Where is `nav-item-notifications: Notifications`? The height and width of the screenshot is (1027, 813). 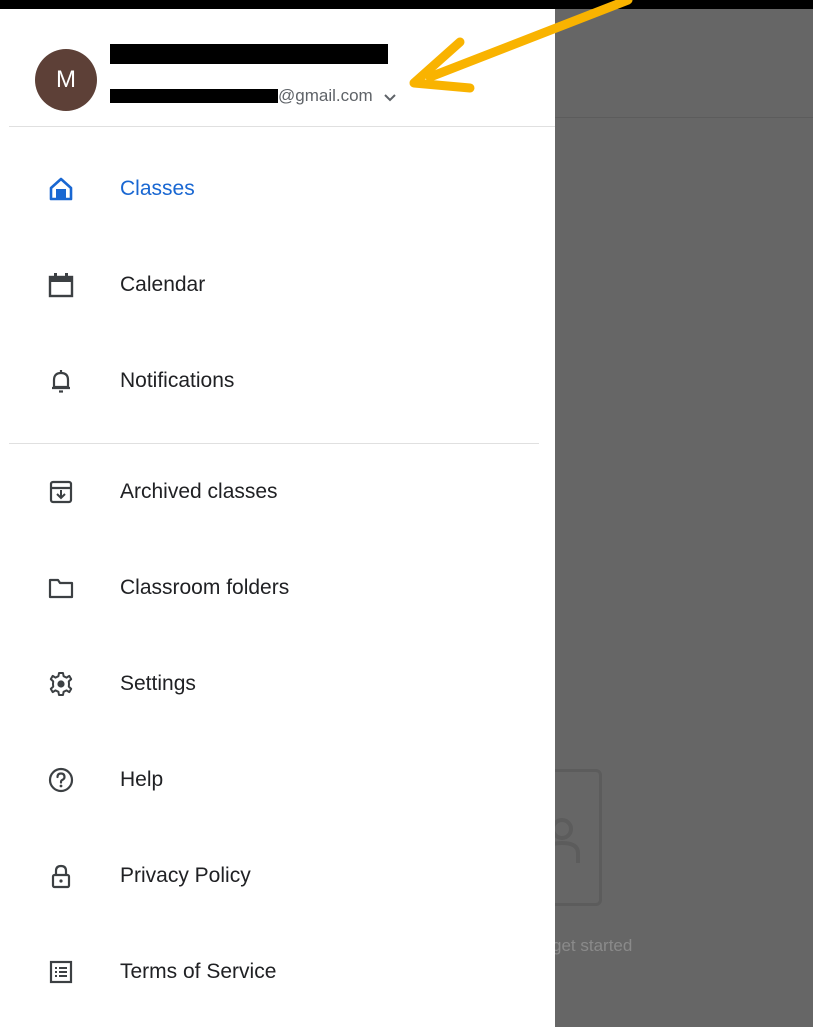
nav-item-notifications: Notifications is located at coordinates (277, 381).